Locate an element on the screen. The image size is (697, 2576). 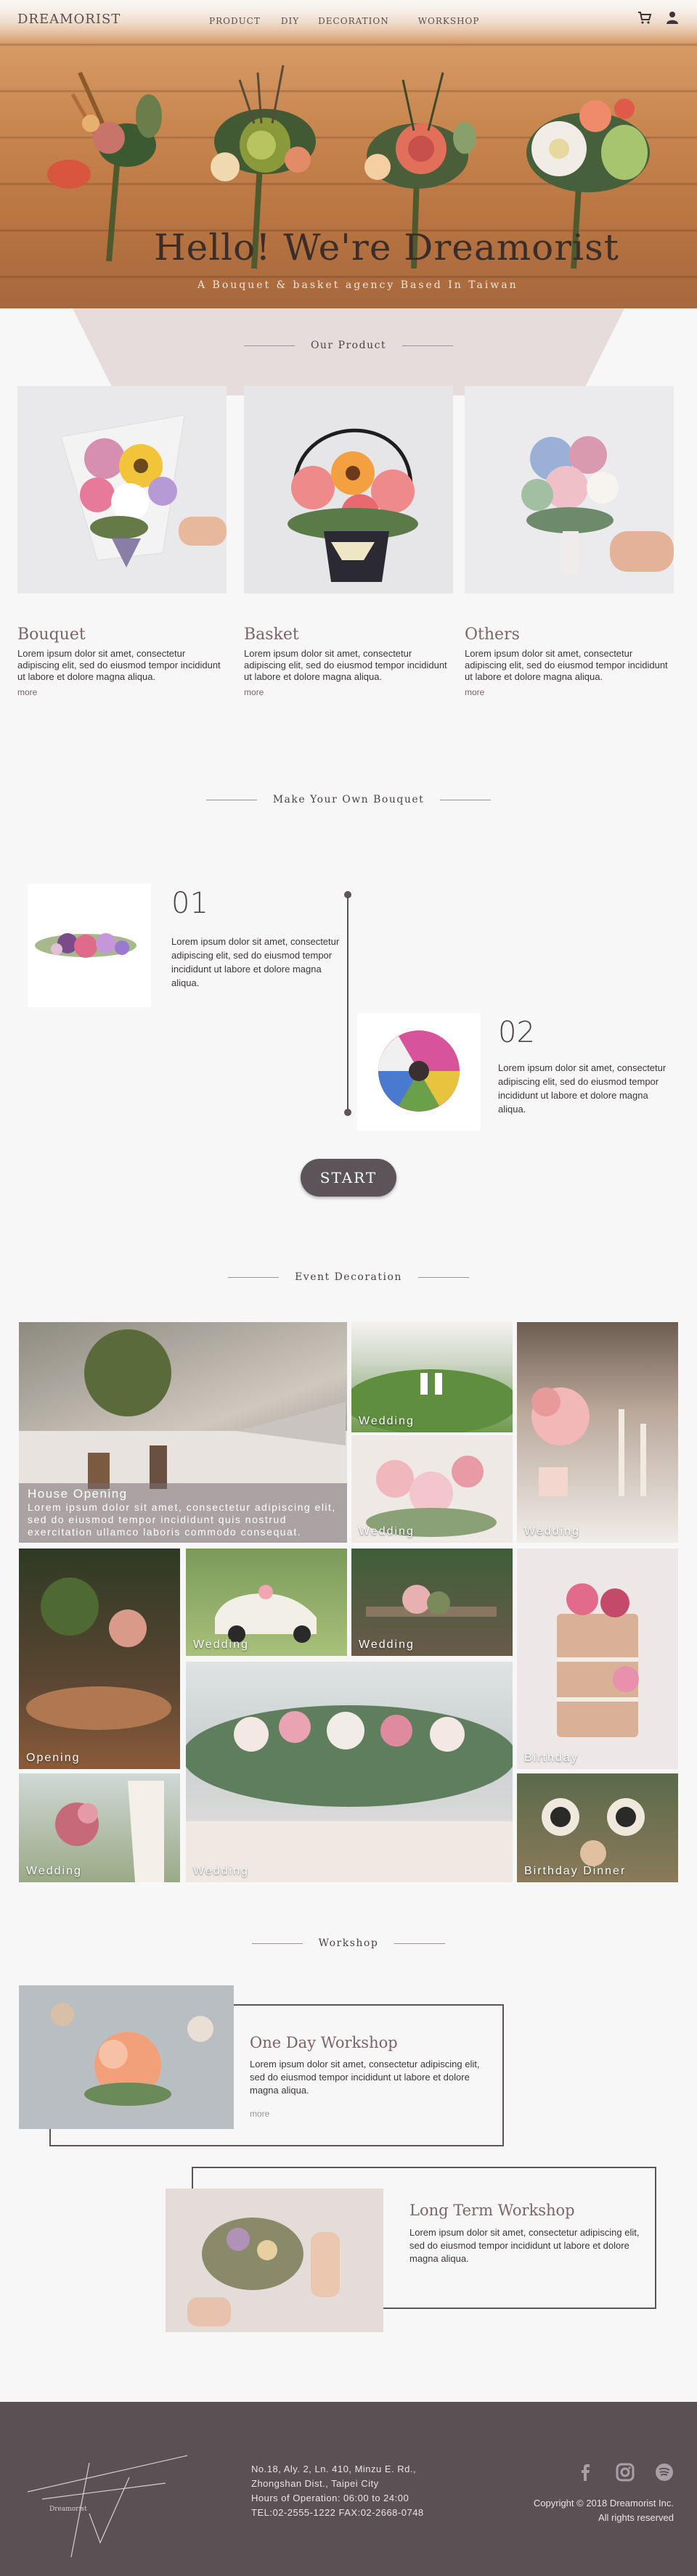
tile-label: Opening is located at coordinates (53, 1758).